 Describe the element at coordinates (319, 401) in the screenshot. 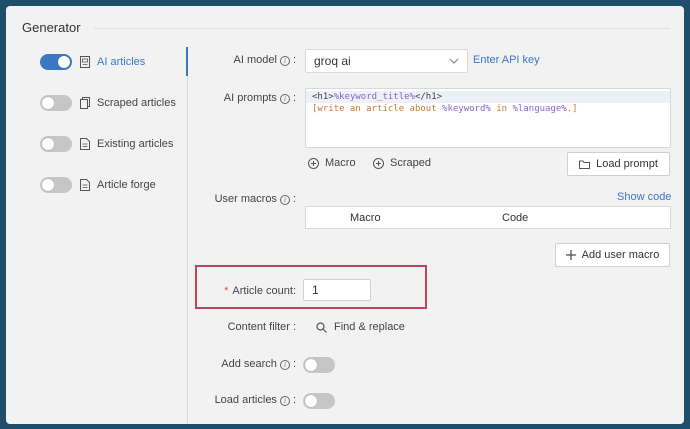

I see `load-articles-toggle` at that location.